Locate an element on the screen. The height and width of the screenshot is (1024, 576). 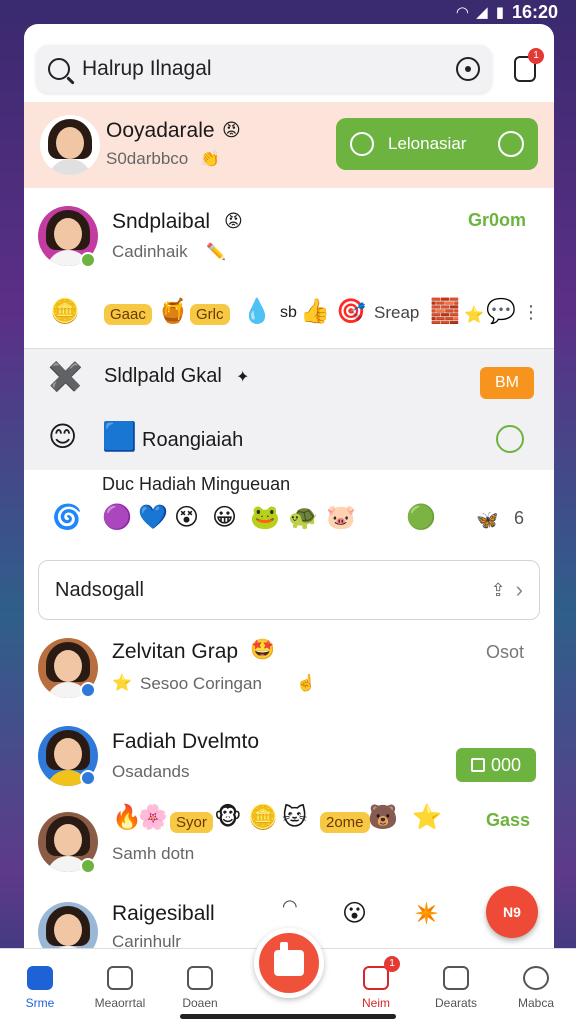
pencil-icon: ✏️ is located at coordinates (216, 252).